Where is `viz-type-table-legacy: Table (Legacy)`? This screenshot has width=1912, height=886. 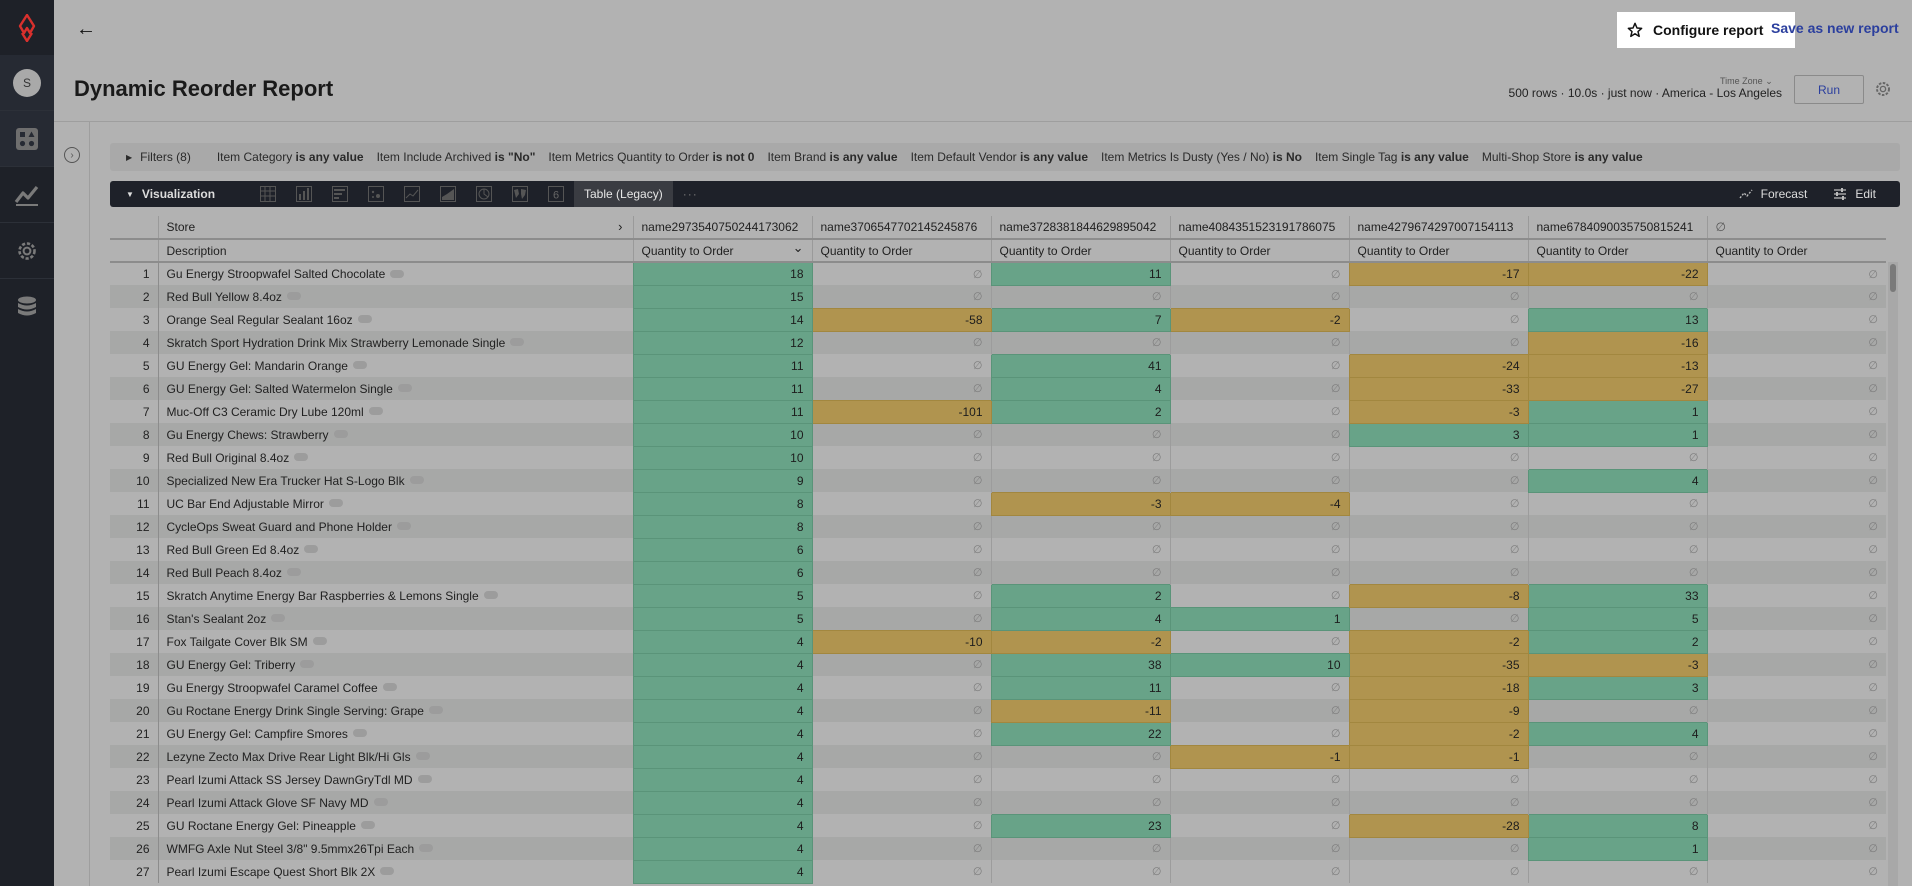
viz-type-table-legacy: Table (Legacy) is located at coordinates (623, 194).